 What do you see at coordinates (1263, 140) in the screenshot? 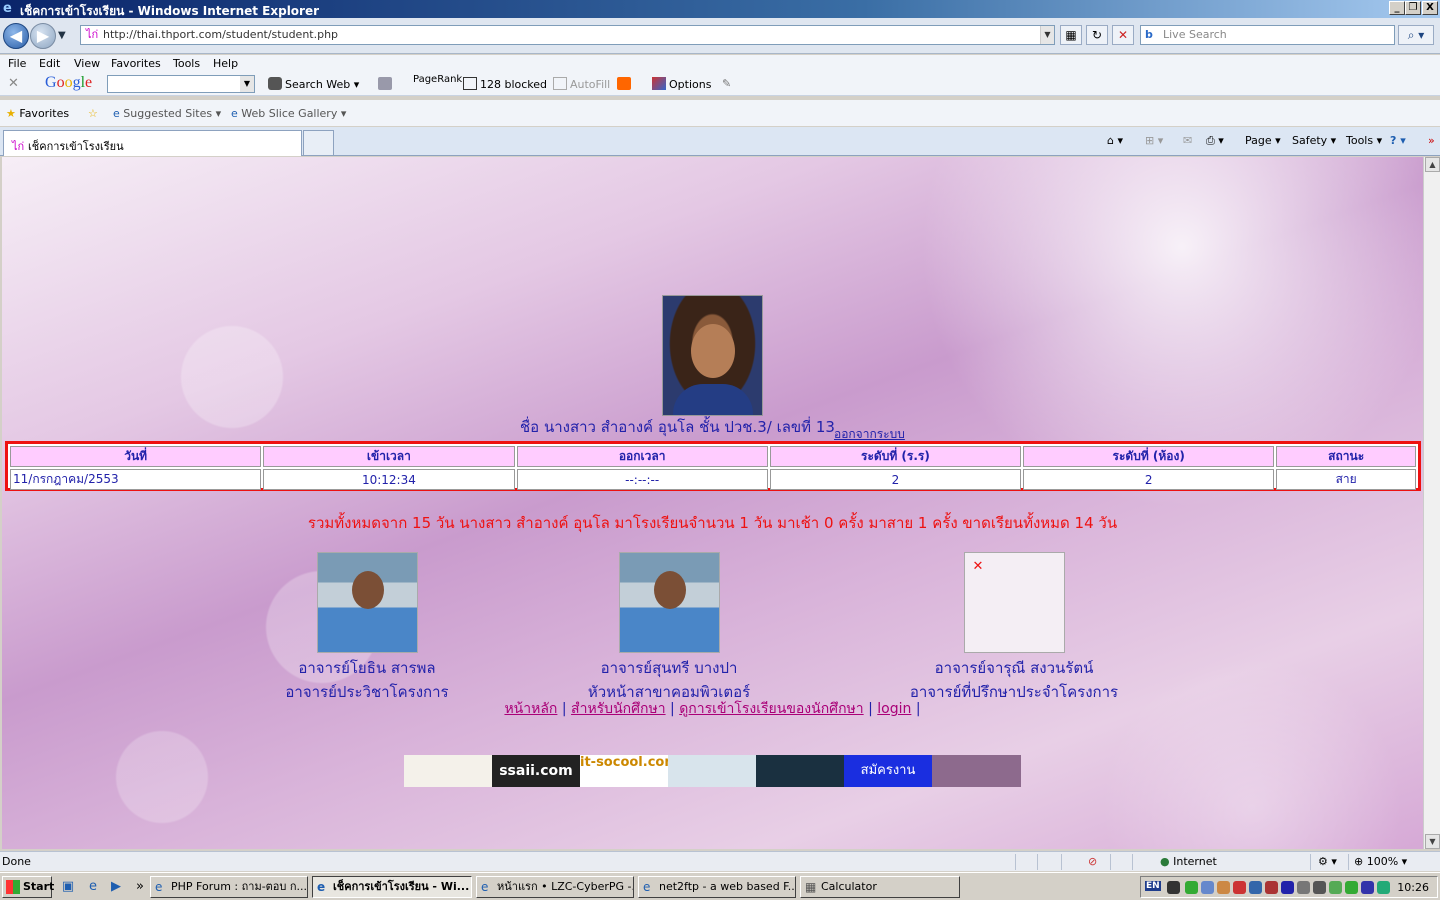
I see `page-menu: Page ▾` at bounding box center [1263, 140].